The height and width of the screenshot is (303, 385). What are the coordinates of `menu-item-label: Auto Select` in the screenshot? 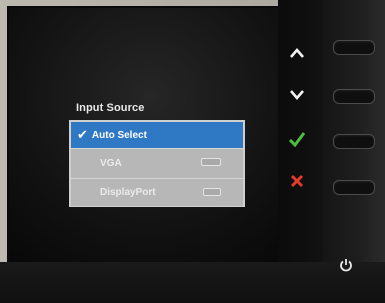 It's located at (119, 135).